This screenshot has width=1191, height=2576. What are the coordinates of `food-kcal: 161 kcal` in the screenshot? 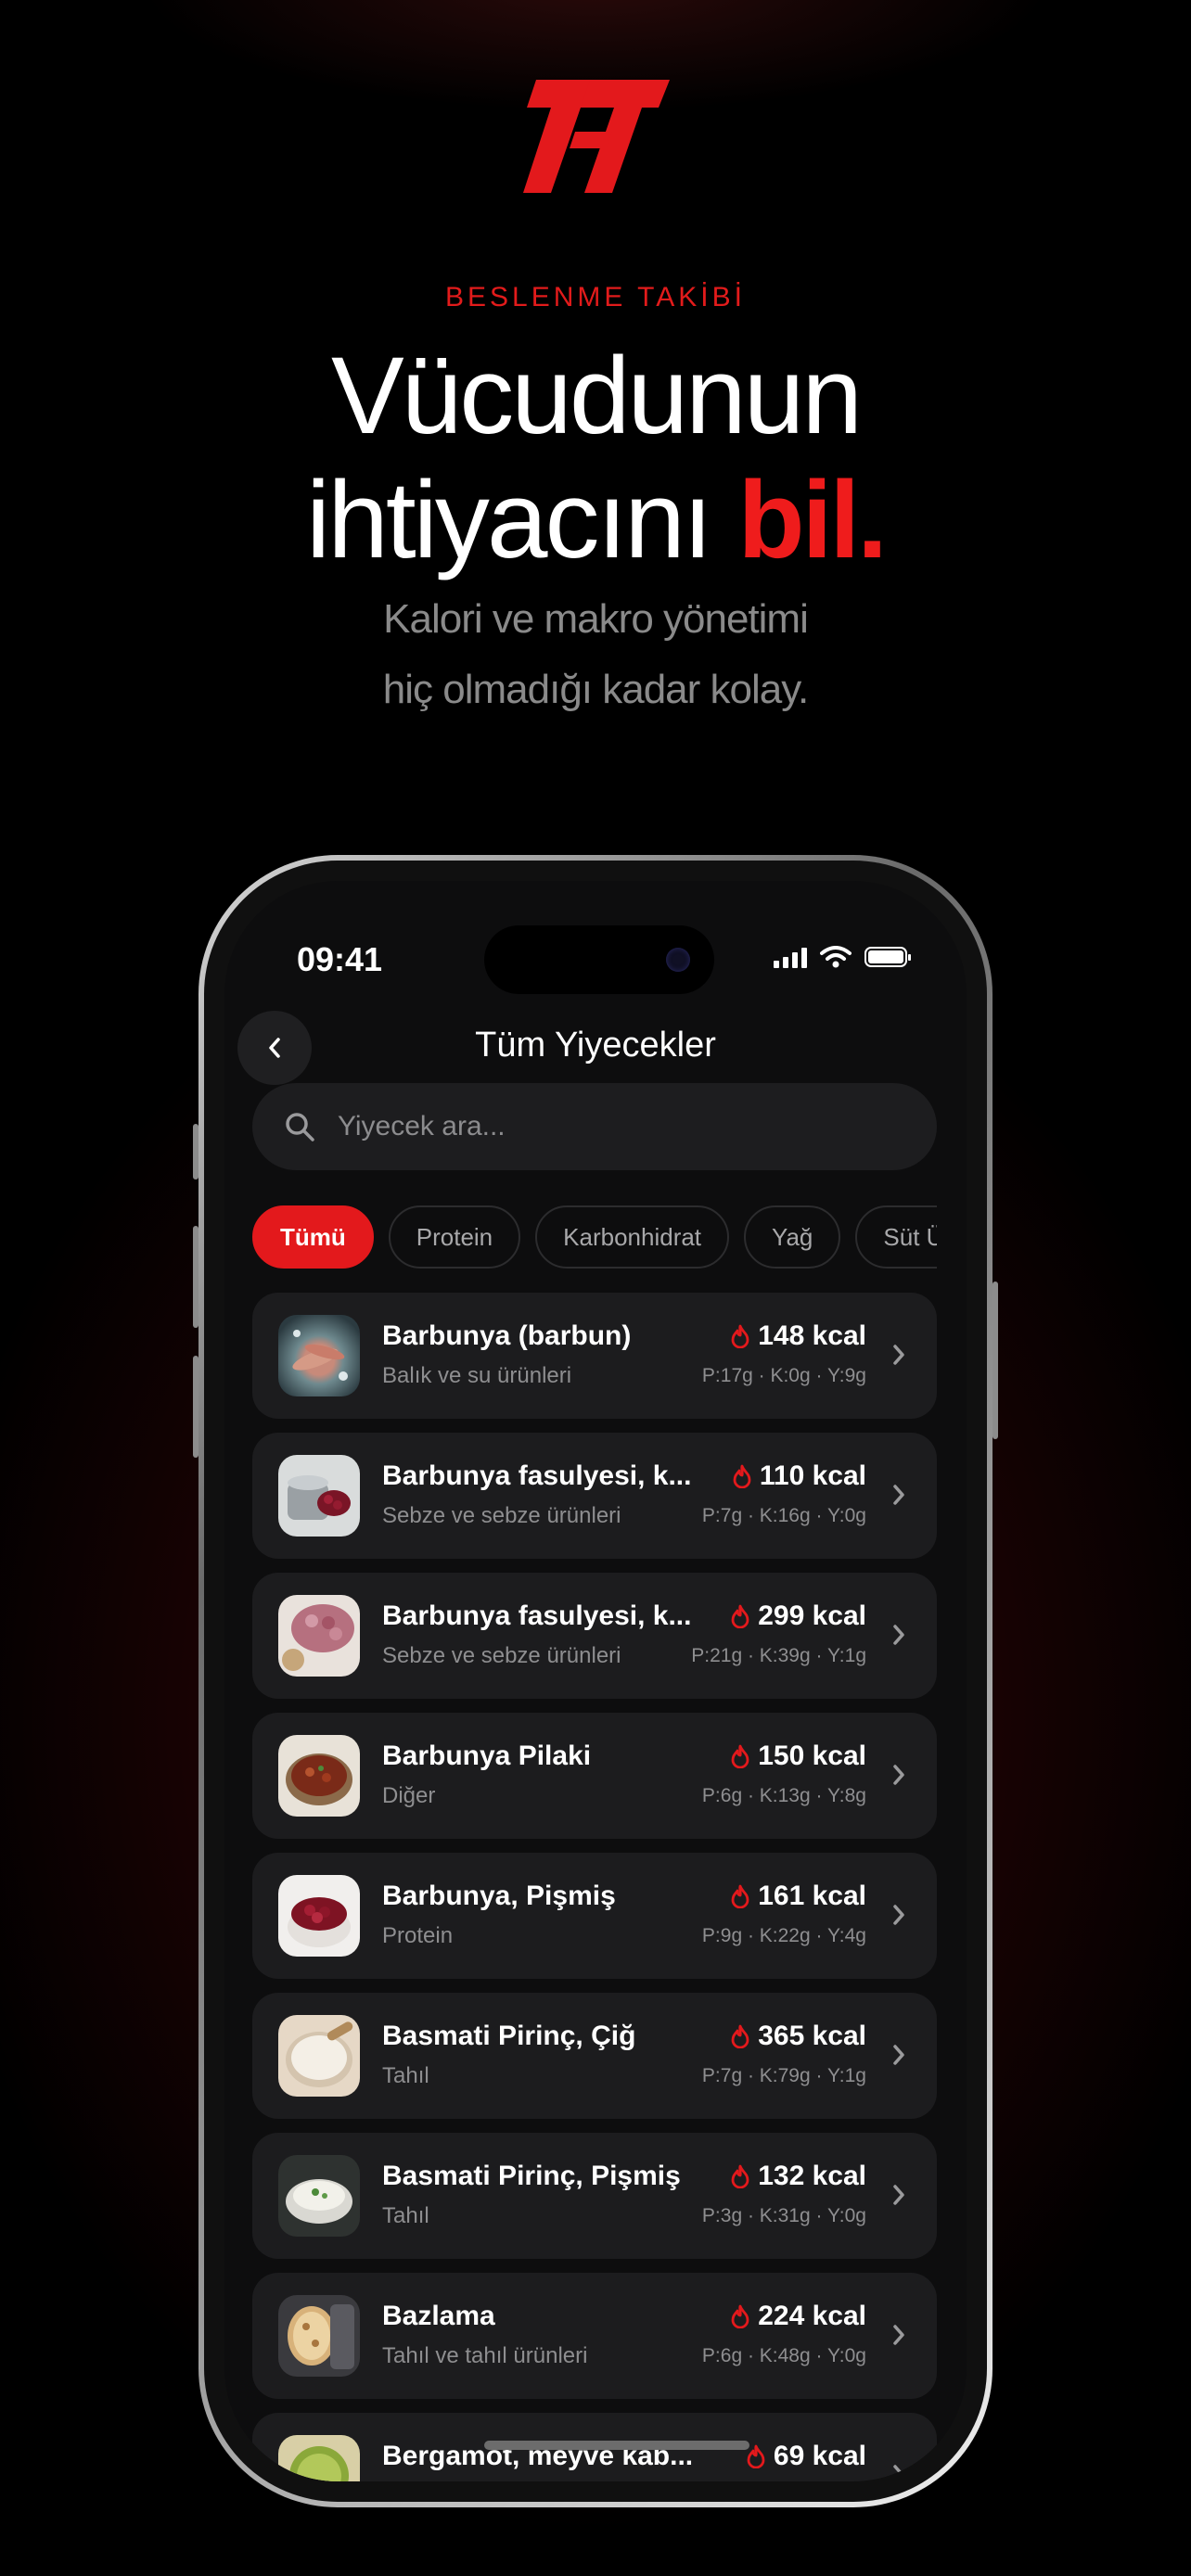 It's located at (798, 1896).